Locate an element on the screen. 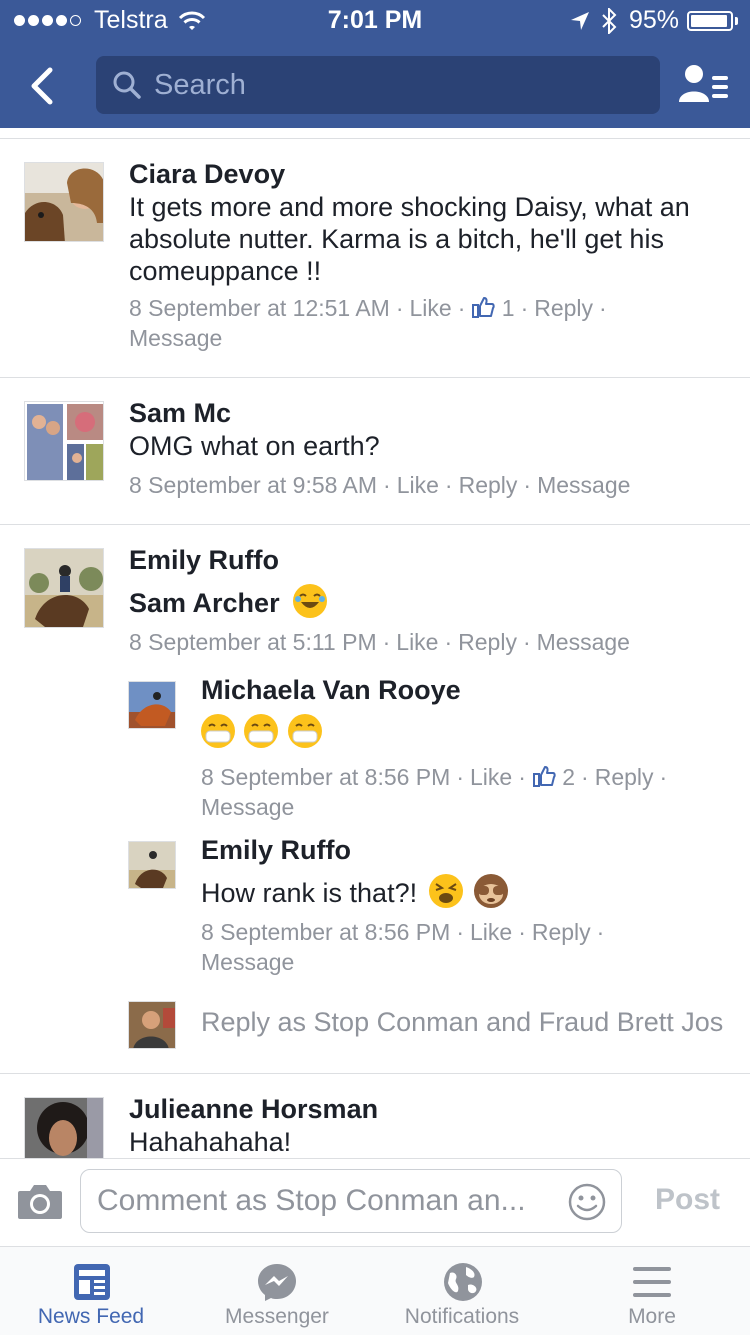 Image resolution: width=750 pixels, height=1335 pixels. tab-notifications: Notifications is located at coordinates (463, 1291).